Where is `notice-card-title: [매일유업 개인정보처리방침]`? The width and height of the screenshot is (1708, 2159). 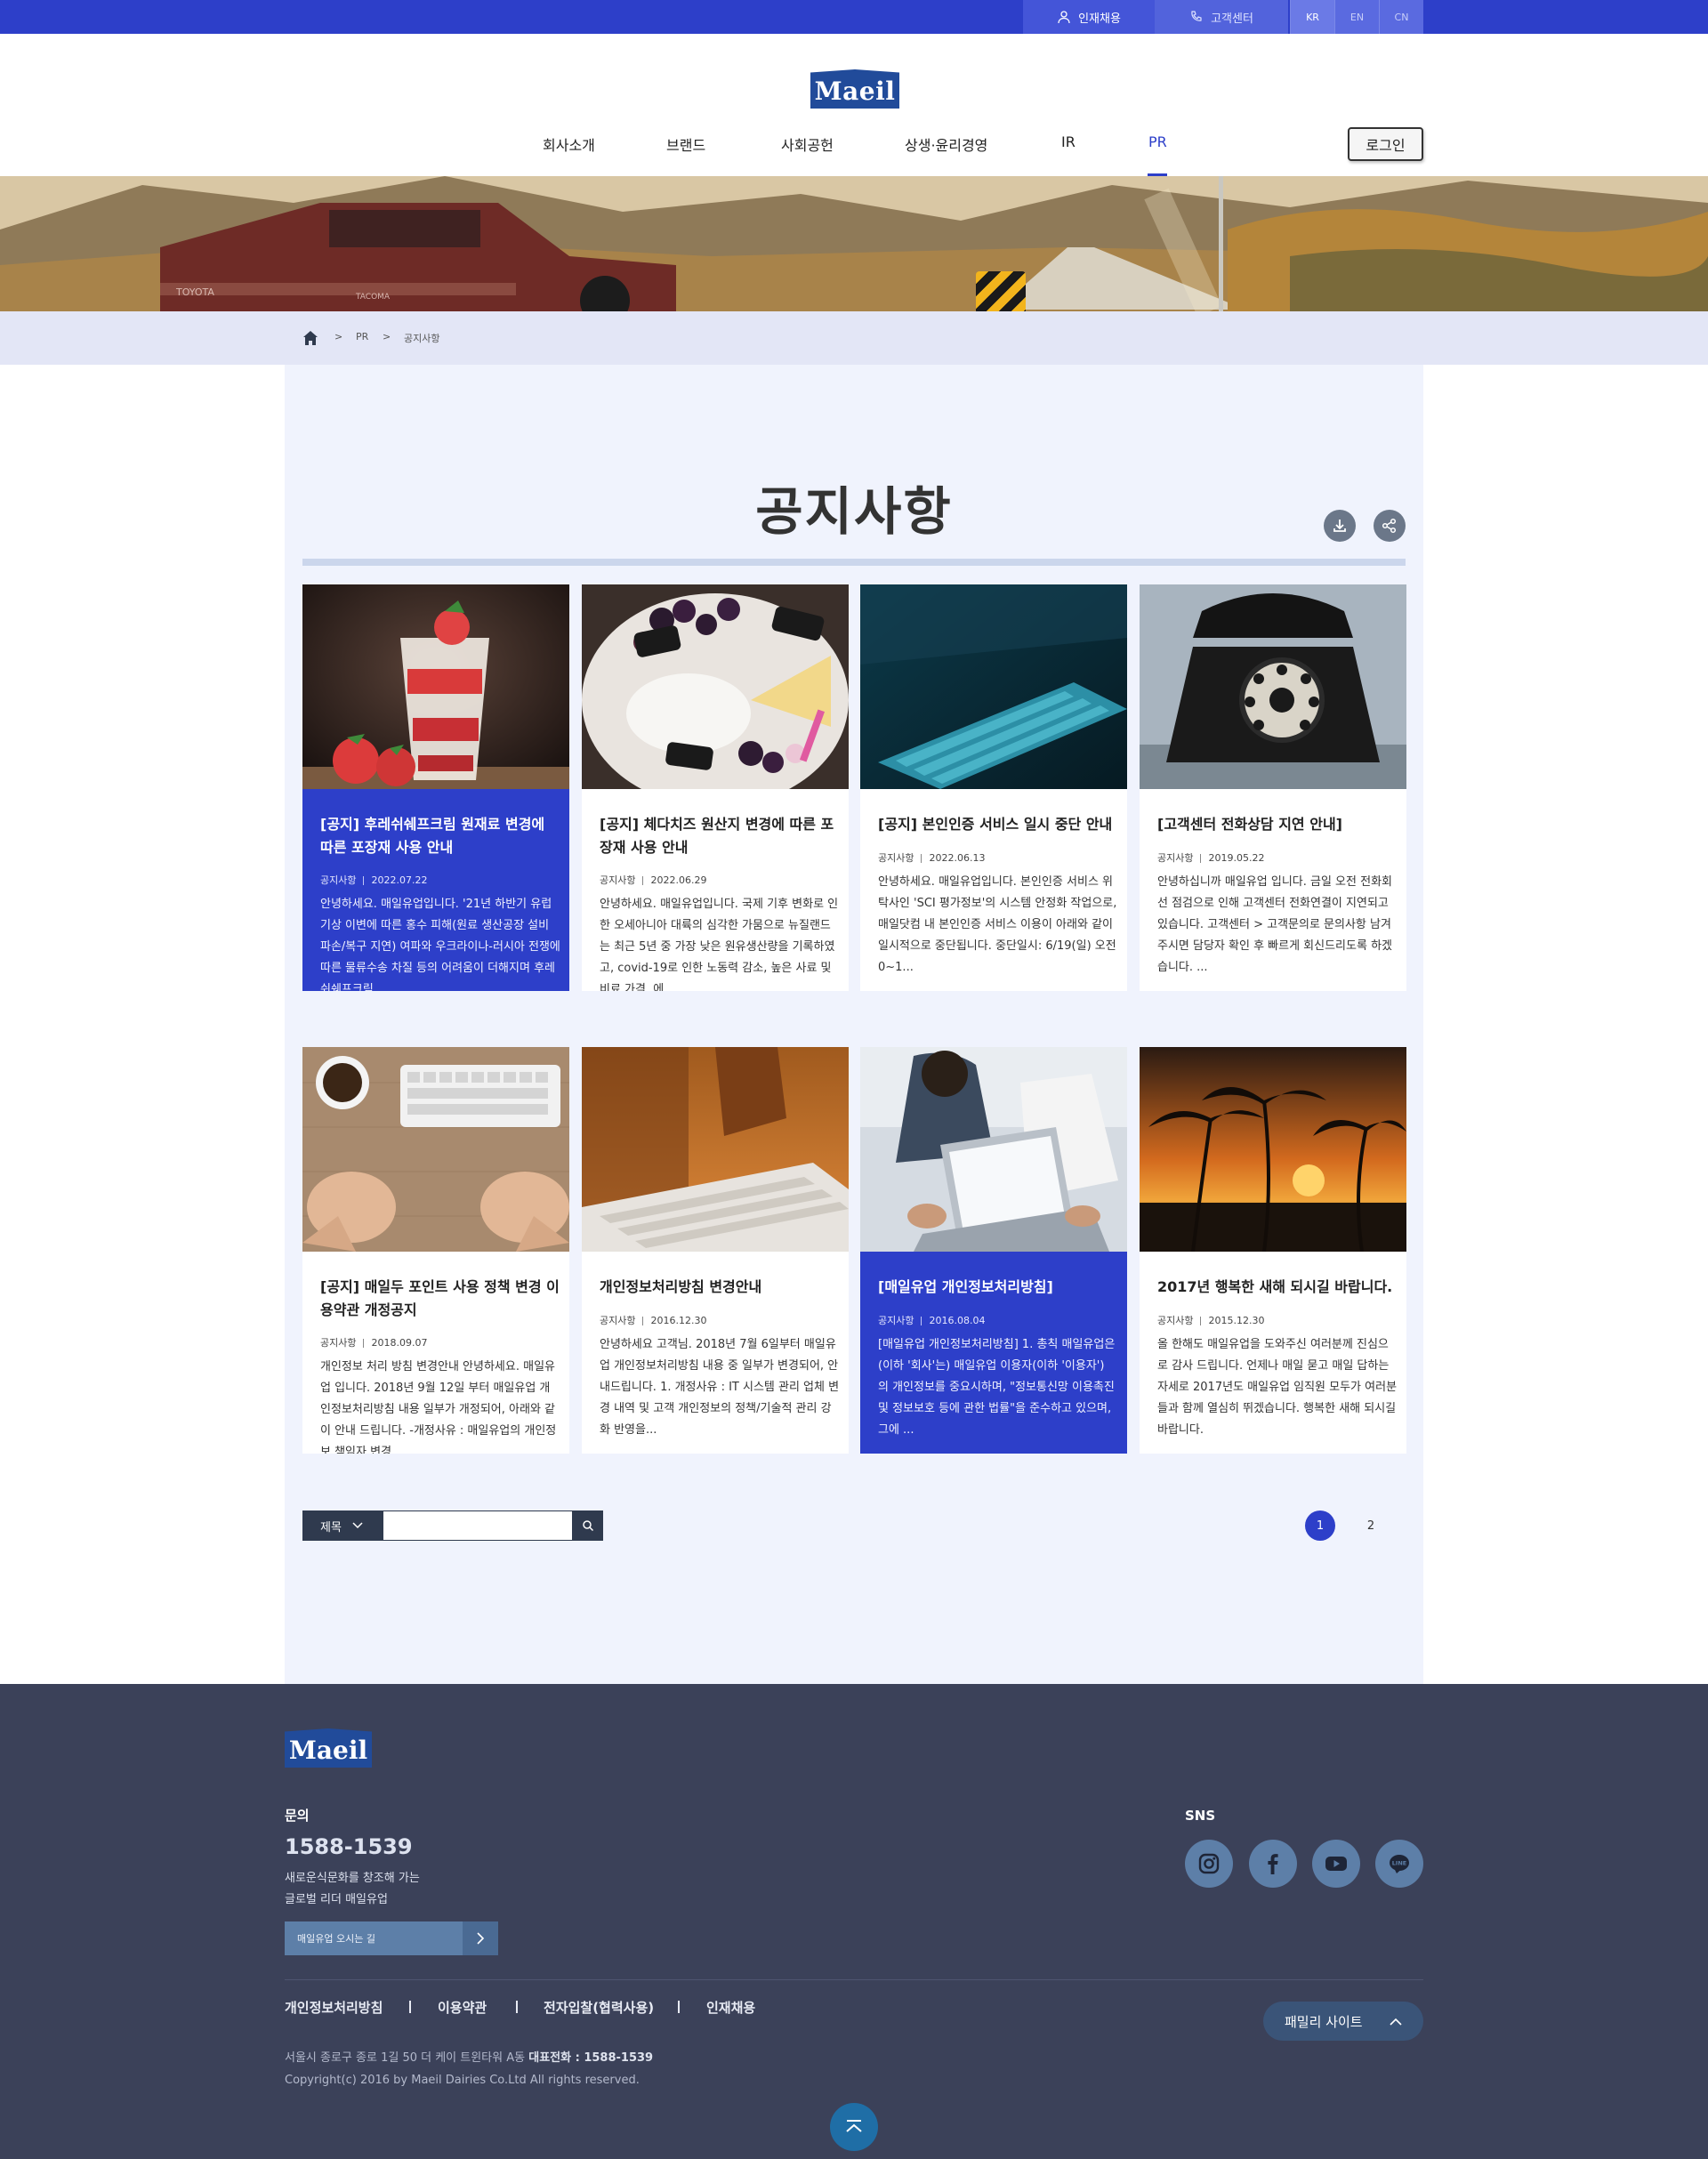
notice-card-title: [매일유업 개인정보처리방침] is located at coordinates (998, 1287).